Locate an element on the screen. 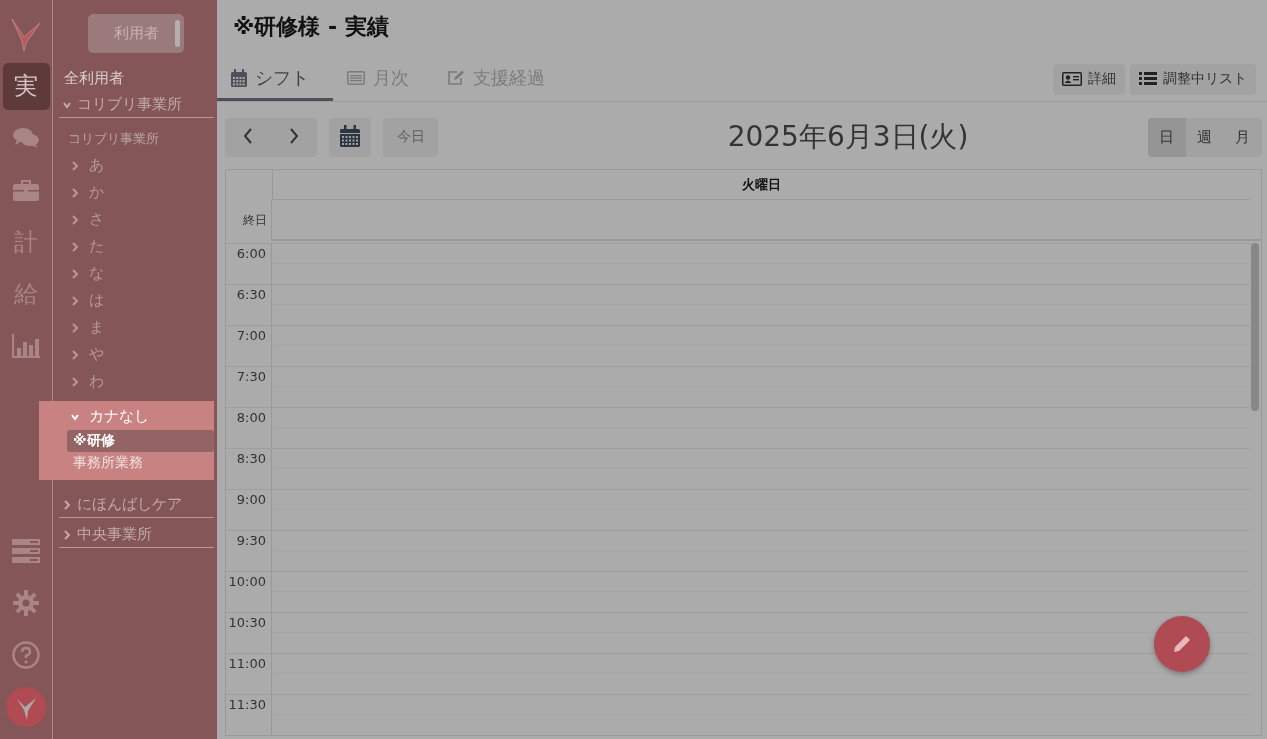  kana-group-label: た is located at coordinates (96, 246).